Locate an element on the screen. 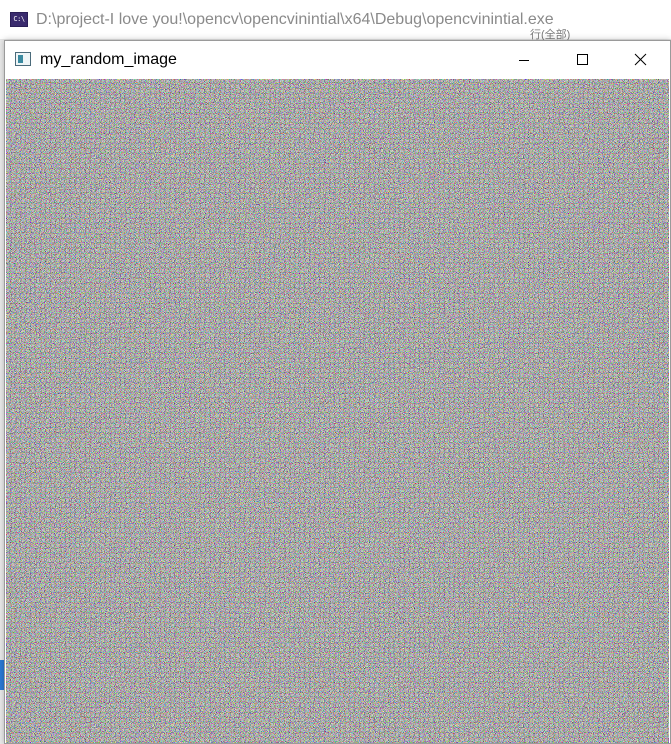 Image resolution: width=671 pixels, height=744 pixels. maximize-icon is located at coordinates (582, 59).